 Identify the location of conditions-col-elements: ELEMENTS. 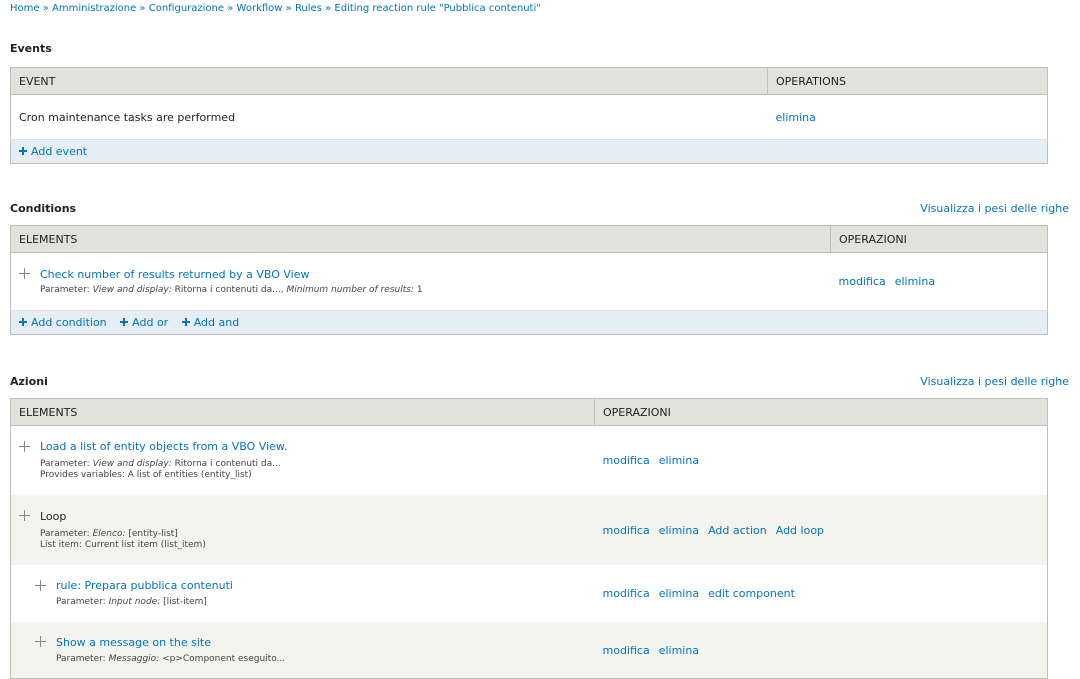
(420, 239).